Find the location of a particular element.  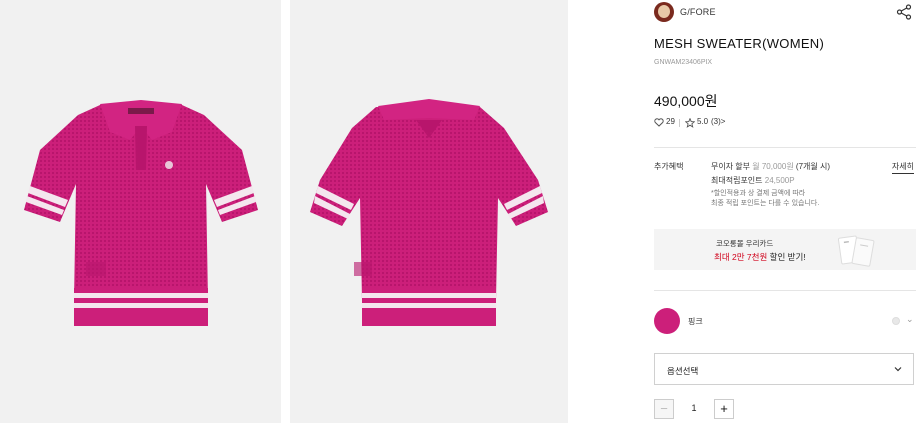

card-promo-banner: 코오롱몰 우리카드 최대 2만 7천원 할인 받기! is located at coordinates (785, 249).